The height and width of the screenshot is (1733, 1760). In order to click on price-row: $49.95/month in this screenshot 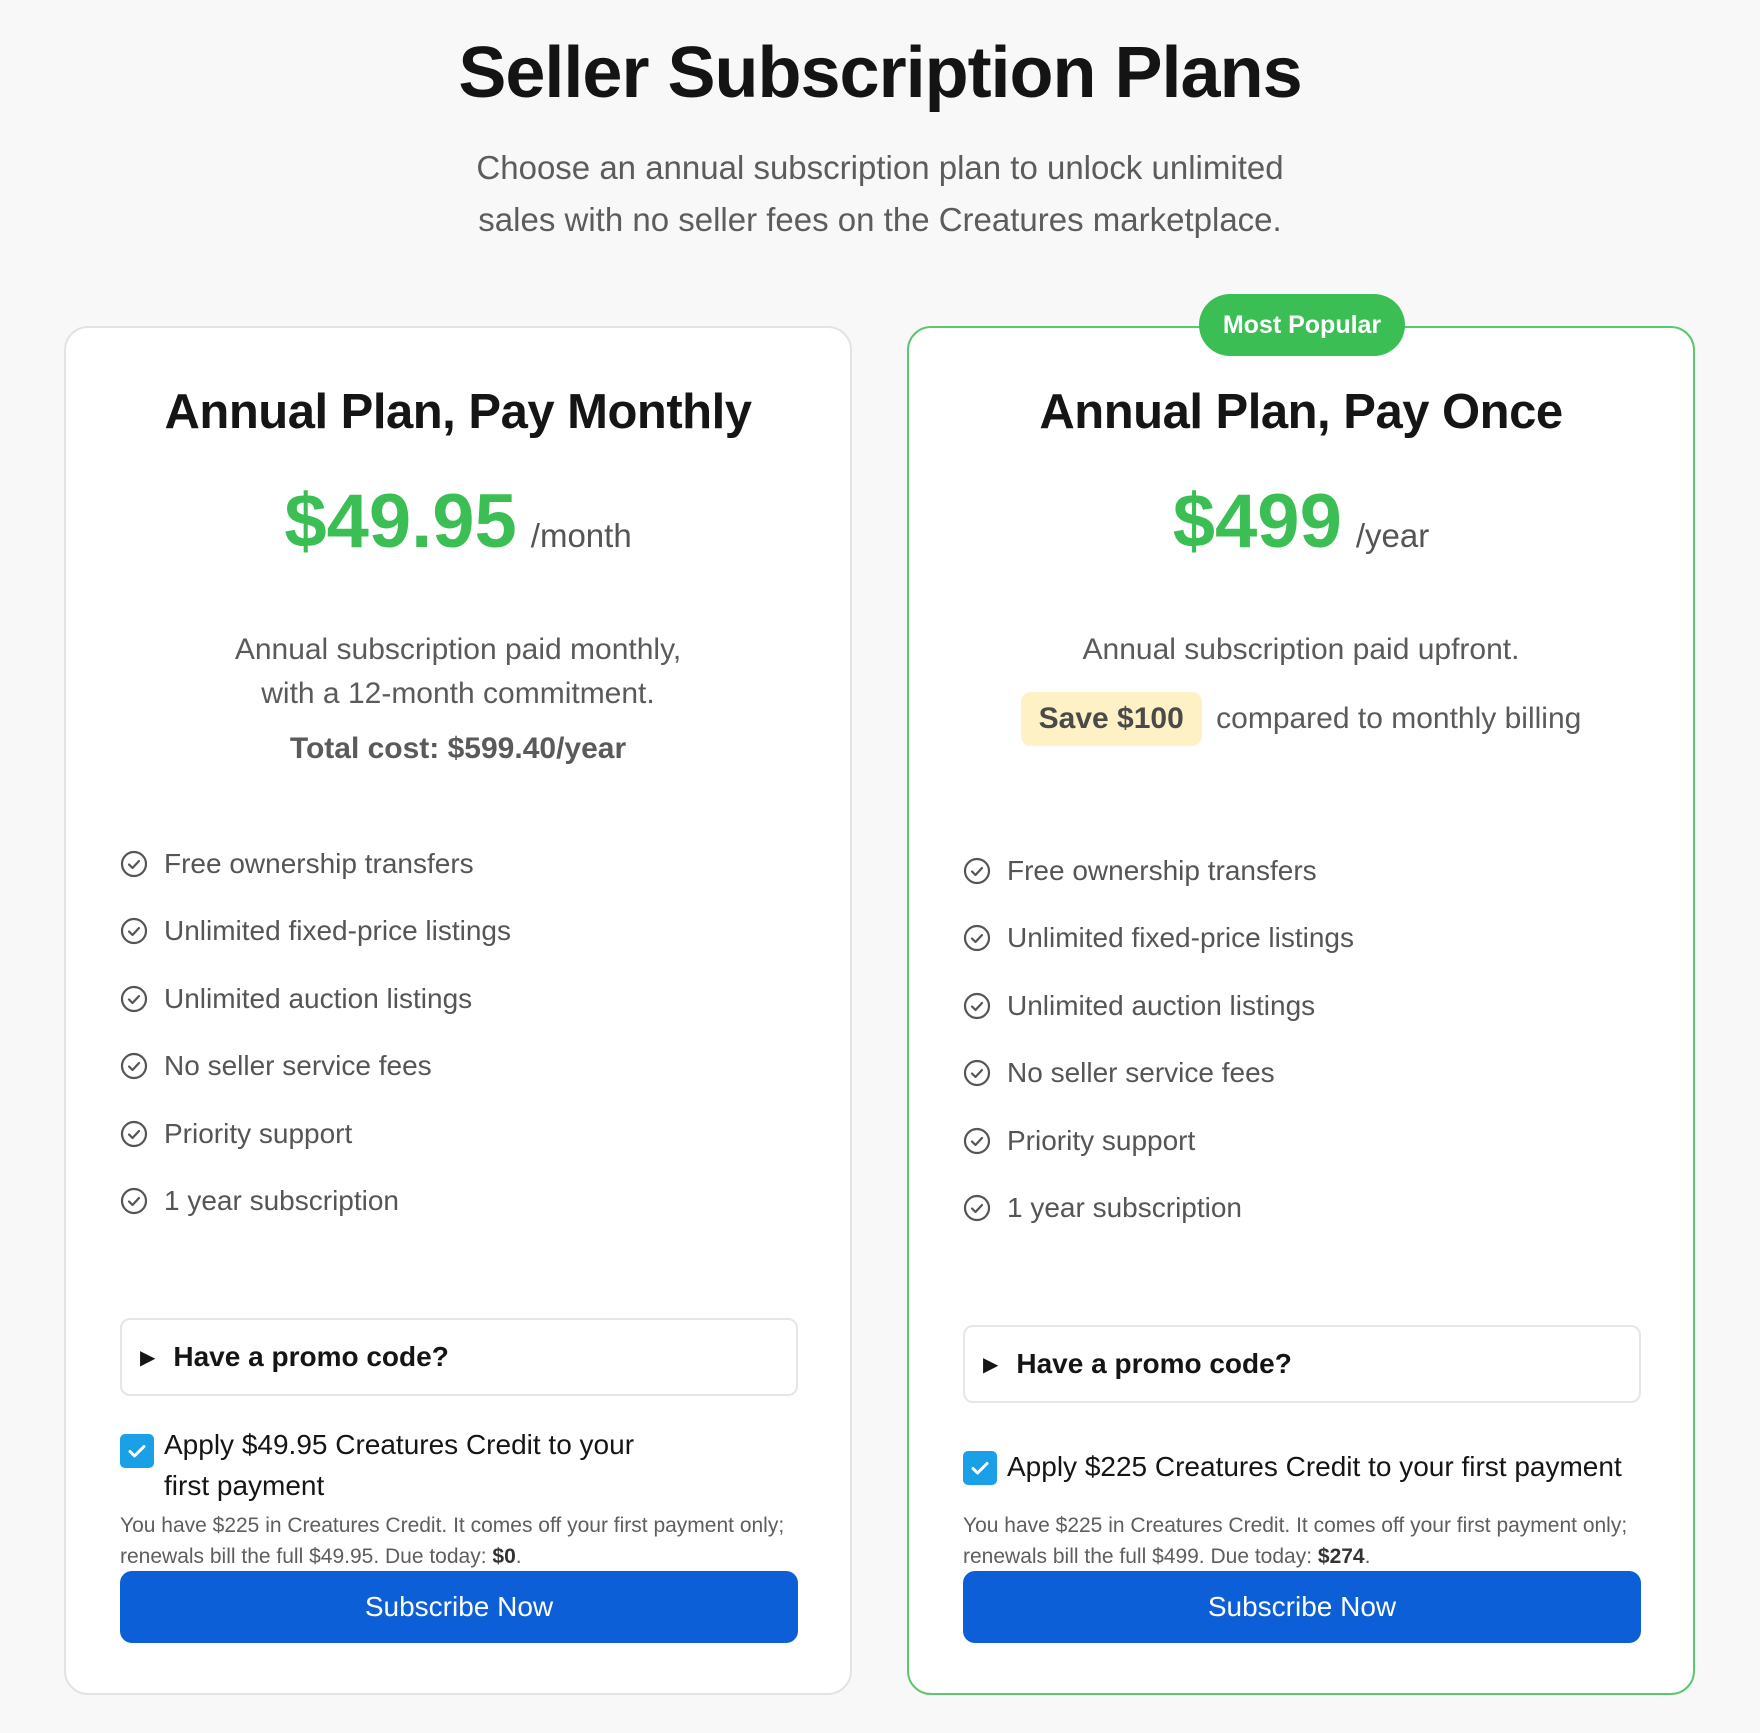, I will do `click(458, 521)`.